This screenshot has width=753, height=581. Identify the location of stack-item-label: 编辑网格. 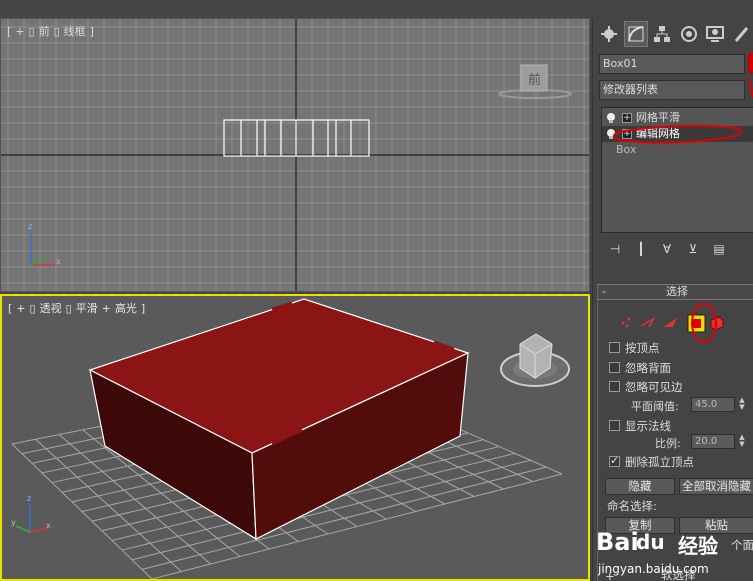
(658, 133).